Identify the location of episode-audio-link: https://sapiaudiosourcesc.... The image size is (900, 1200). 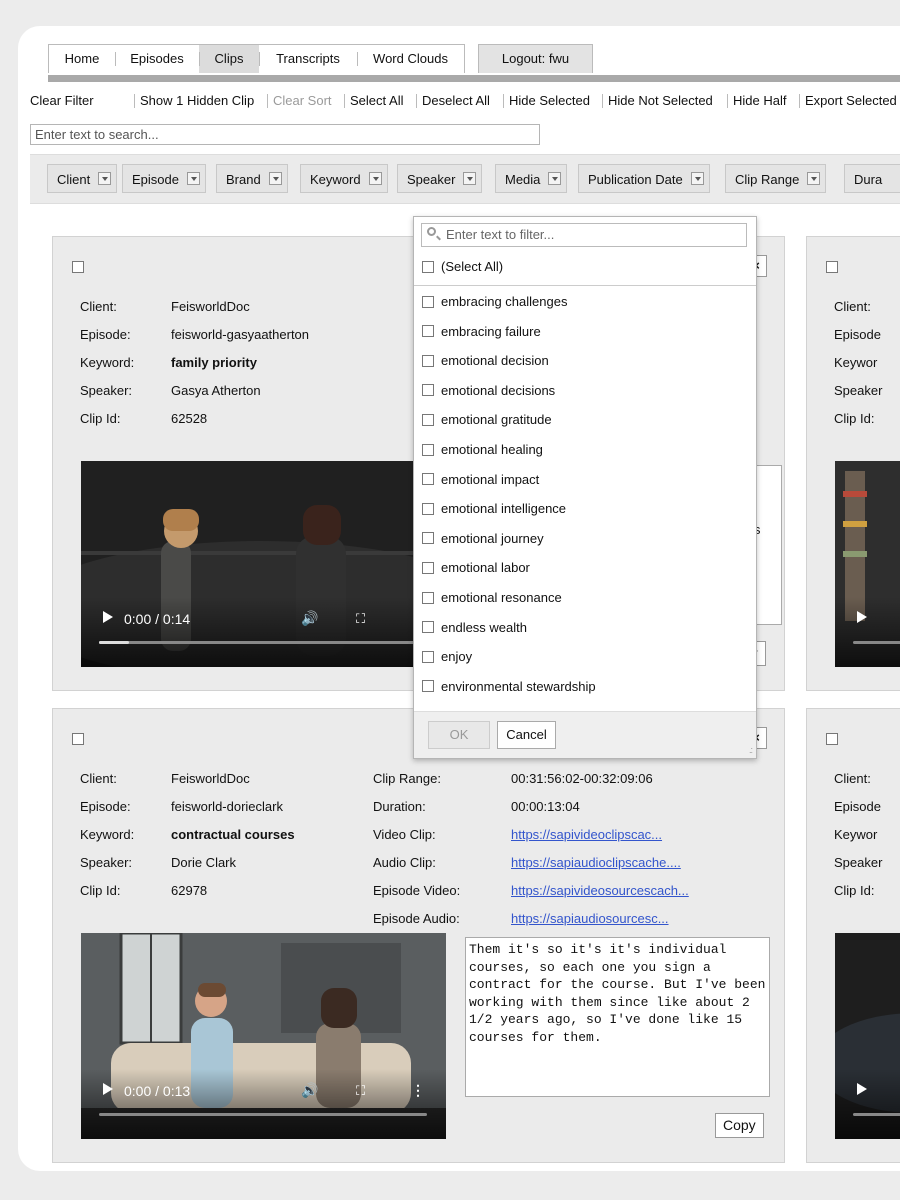
(590, 918).